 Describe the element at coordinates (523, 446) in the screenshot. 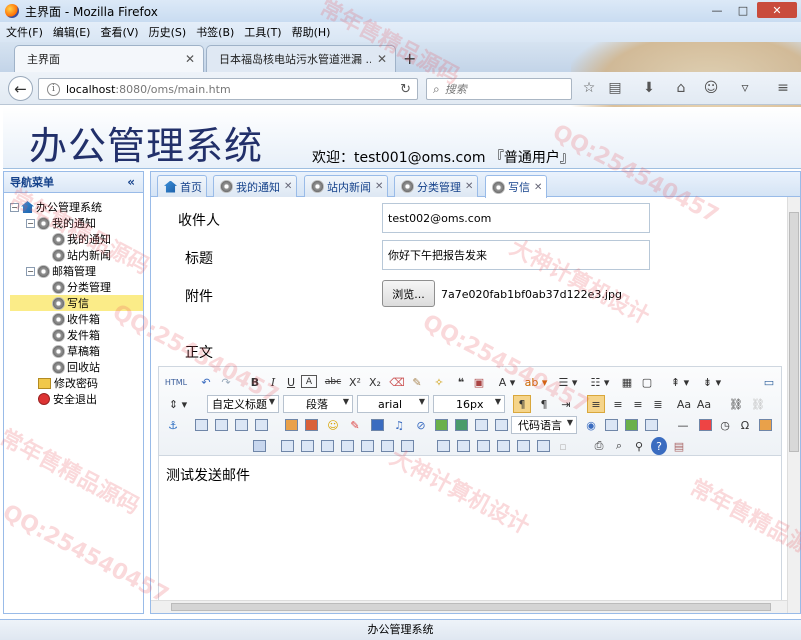

I see `split-to-cols-icon` at that location.